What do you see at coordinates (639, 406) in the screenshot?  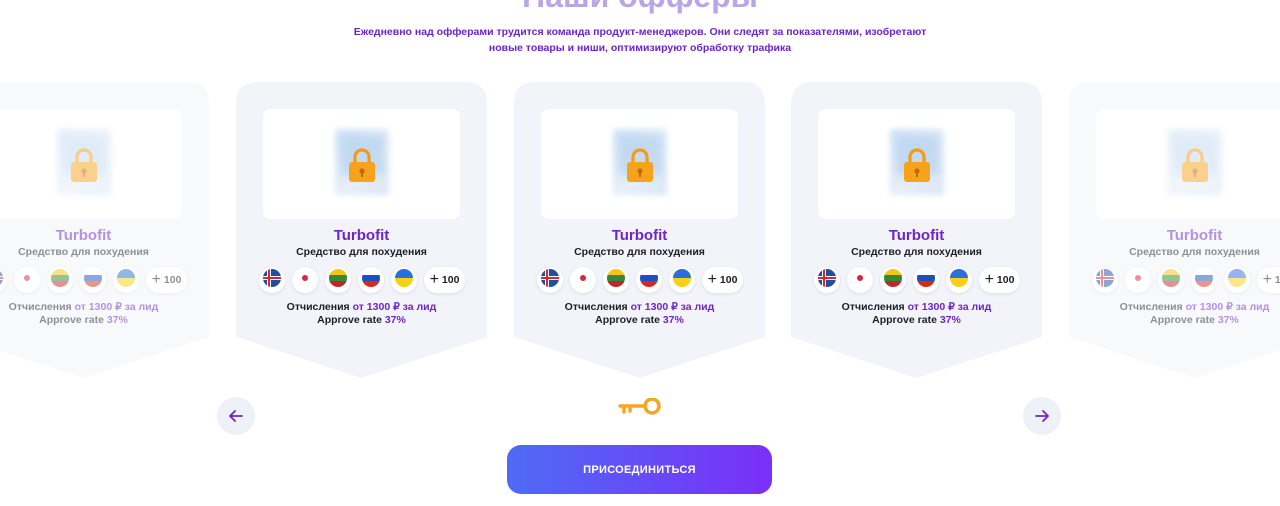 I see `key-icon` at bounding box center [639, 406].